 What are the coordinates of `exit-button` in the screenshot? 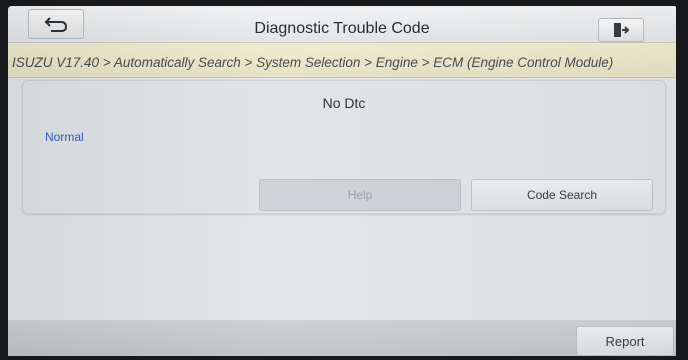 It's located at (621, 30).